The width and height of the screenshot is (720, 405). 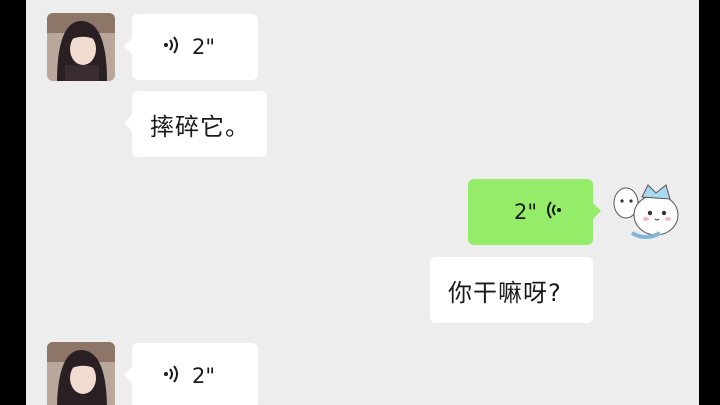 I want to click on voice-message-bubble-outgoing: 2", so click(x=534, y=212).